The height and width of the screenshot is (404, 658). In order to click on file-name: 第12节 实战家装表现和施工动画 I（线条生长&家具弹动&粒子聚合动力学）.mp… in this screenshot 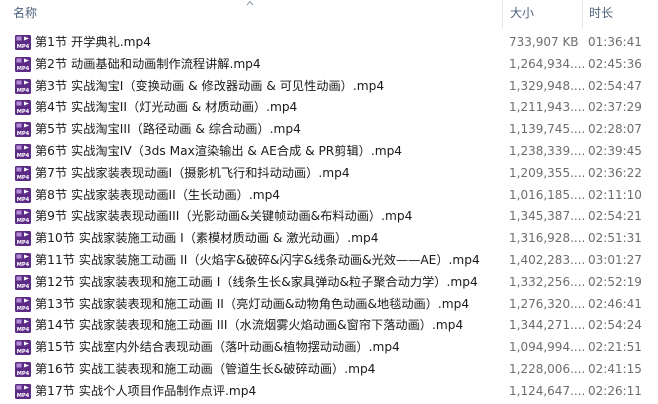, I will do `click(256, 281)`.